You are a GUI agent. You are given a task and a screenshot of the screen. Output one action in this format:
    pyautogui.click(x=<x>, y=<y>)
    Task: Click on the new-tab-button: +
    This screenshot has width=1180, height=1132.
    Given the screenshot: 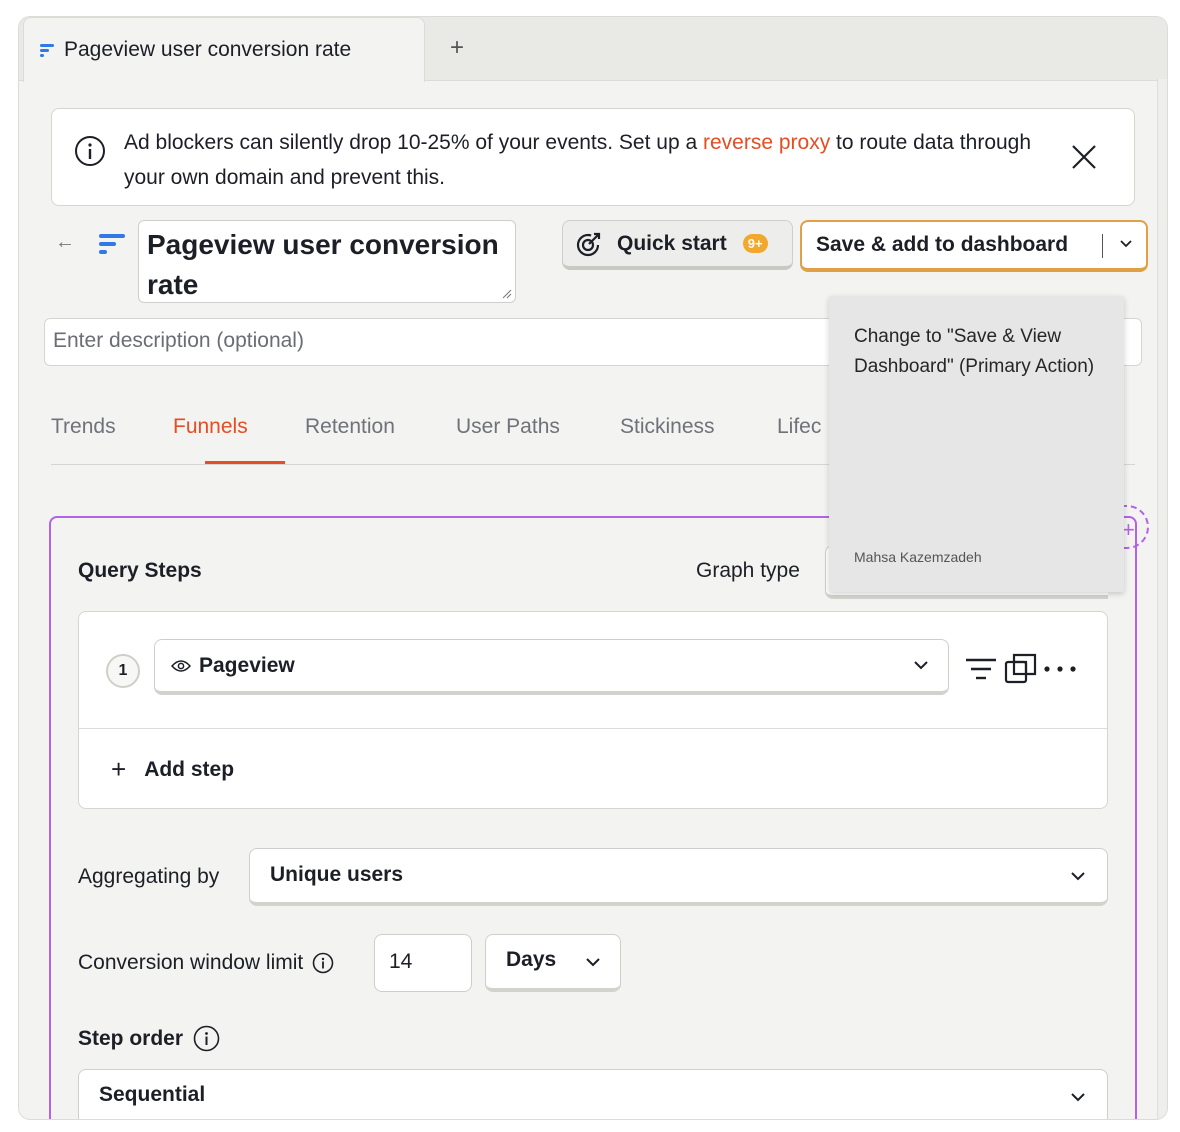 What is the action you would take?
    pyautogui.click(x=457, y=48)
    